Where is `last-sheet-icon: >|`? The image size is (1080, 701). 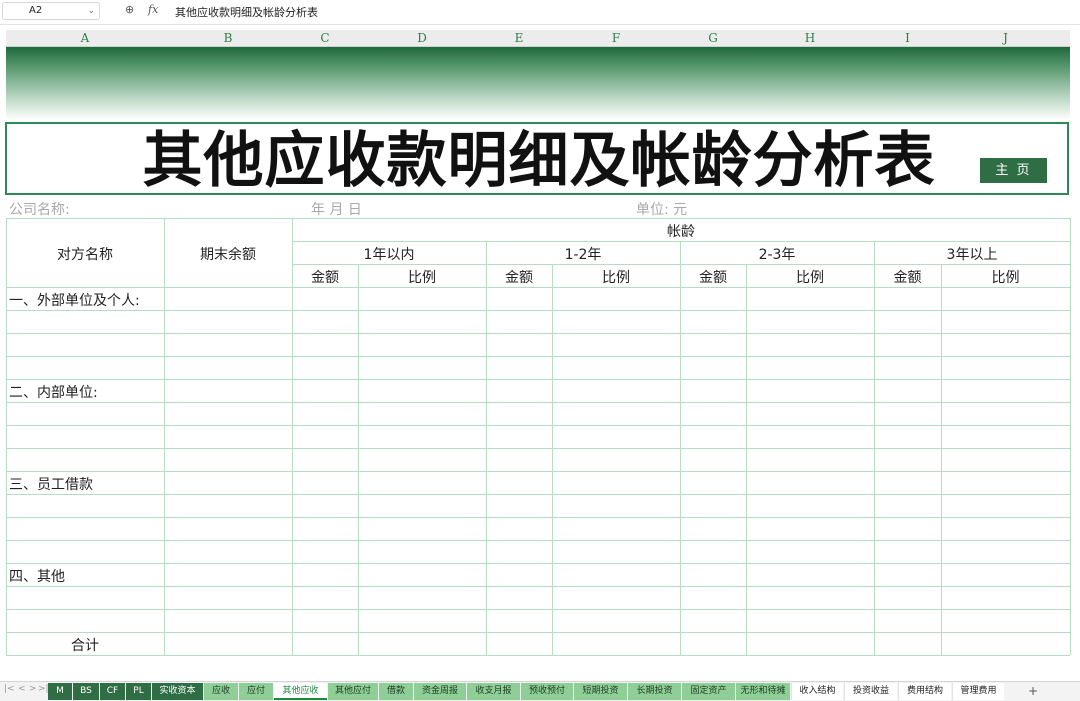 last-sheet-icon: >| is located at coordinates (43, 689).